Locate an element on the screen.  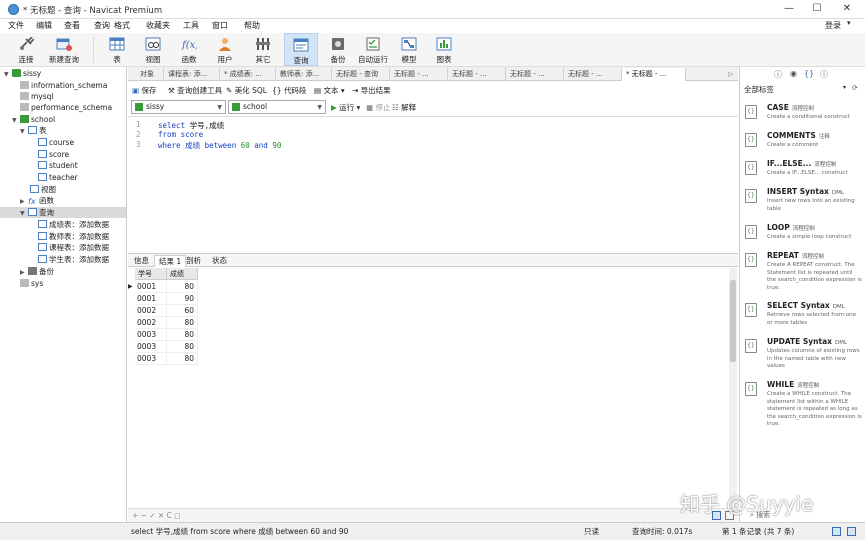
tree-table-score: score is located at coordinates (53, 154).